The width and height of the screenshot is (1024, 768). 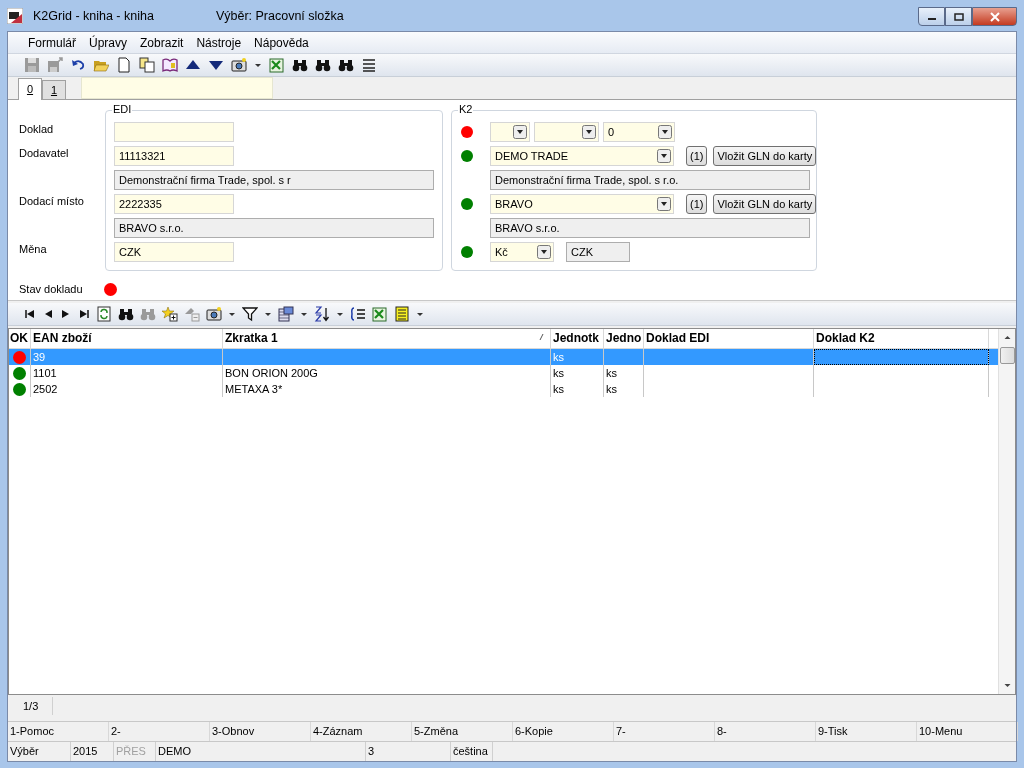 What do you see at coordinates (582, 204) in the screenshot?
I see `combo-box: BRAVO` at bounding box center [582, 204].